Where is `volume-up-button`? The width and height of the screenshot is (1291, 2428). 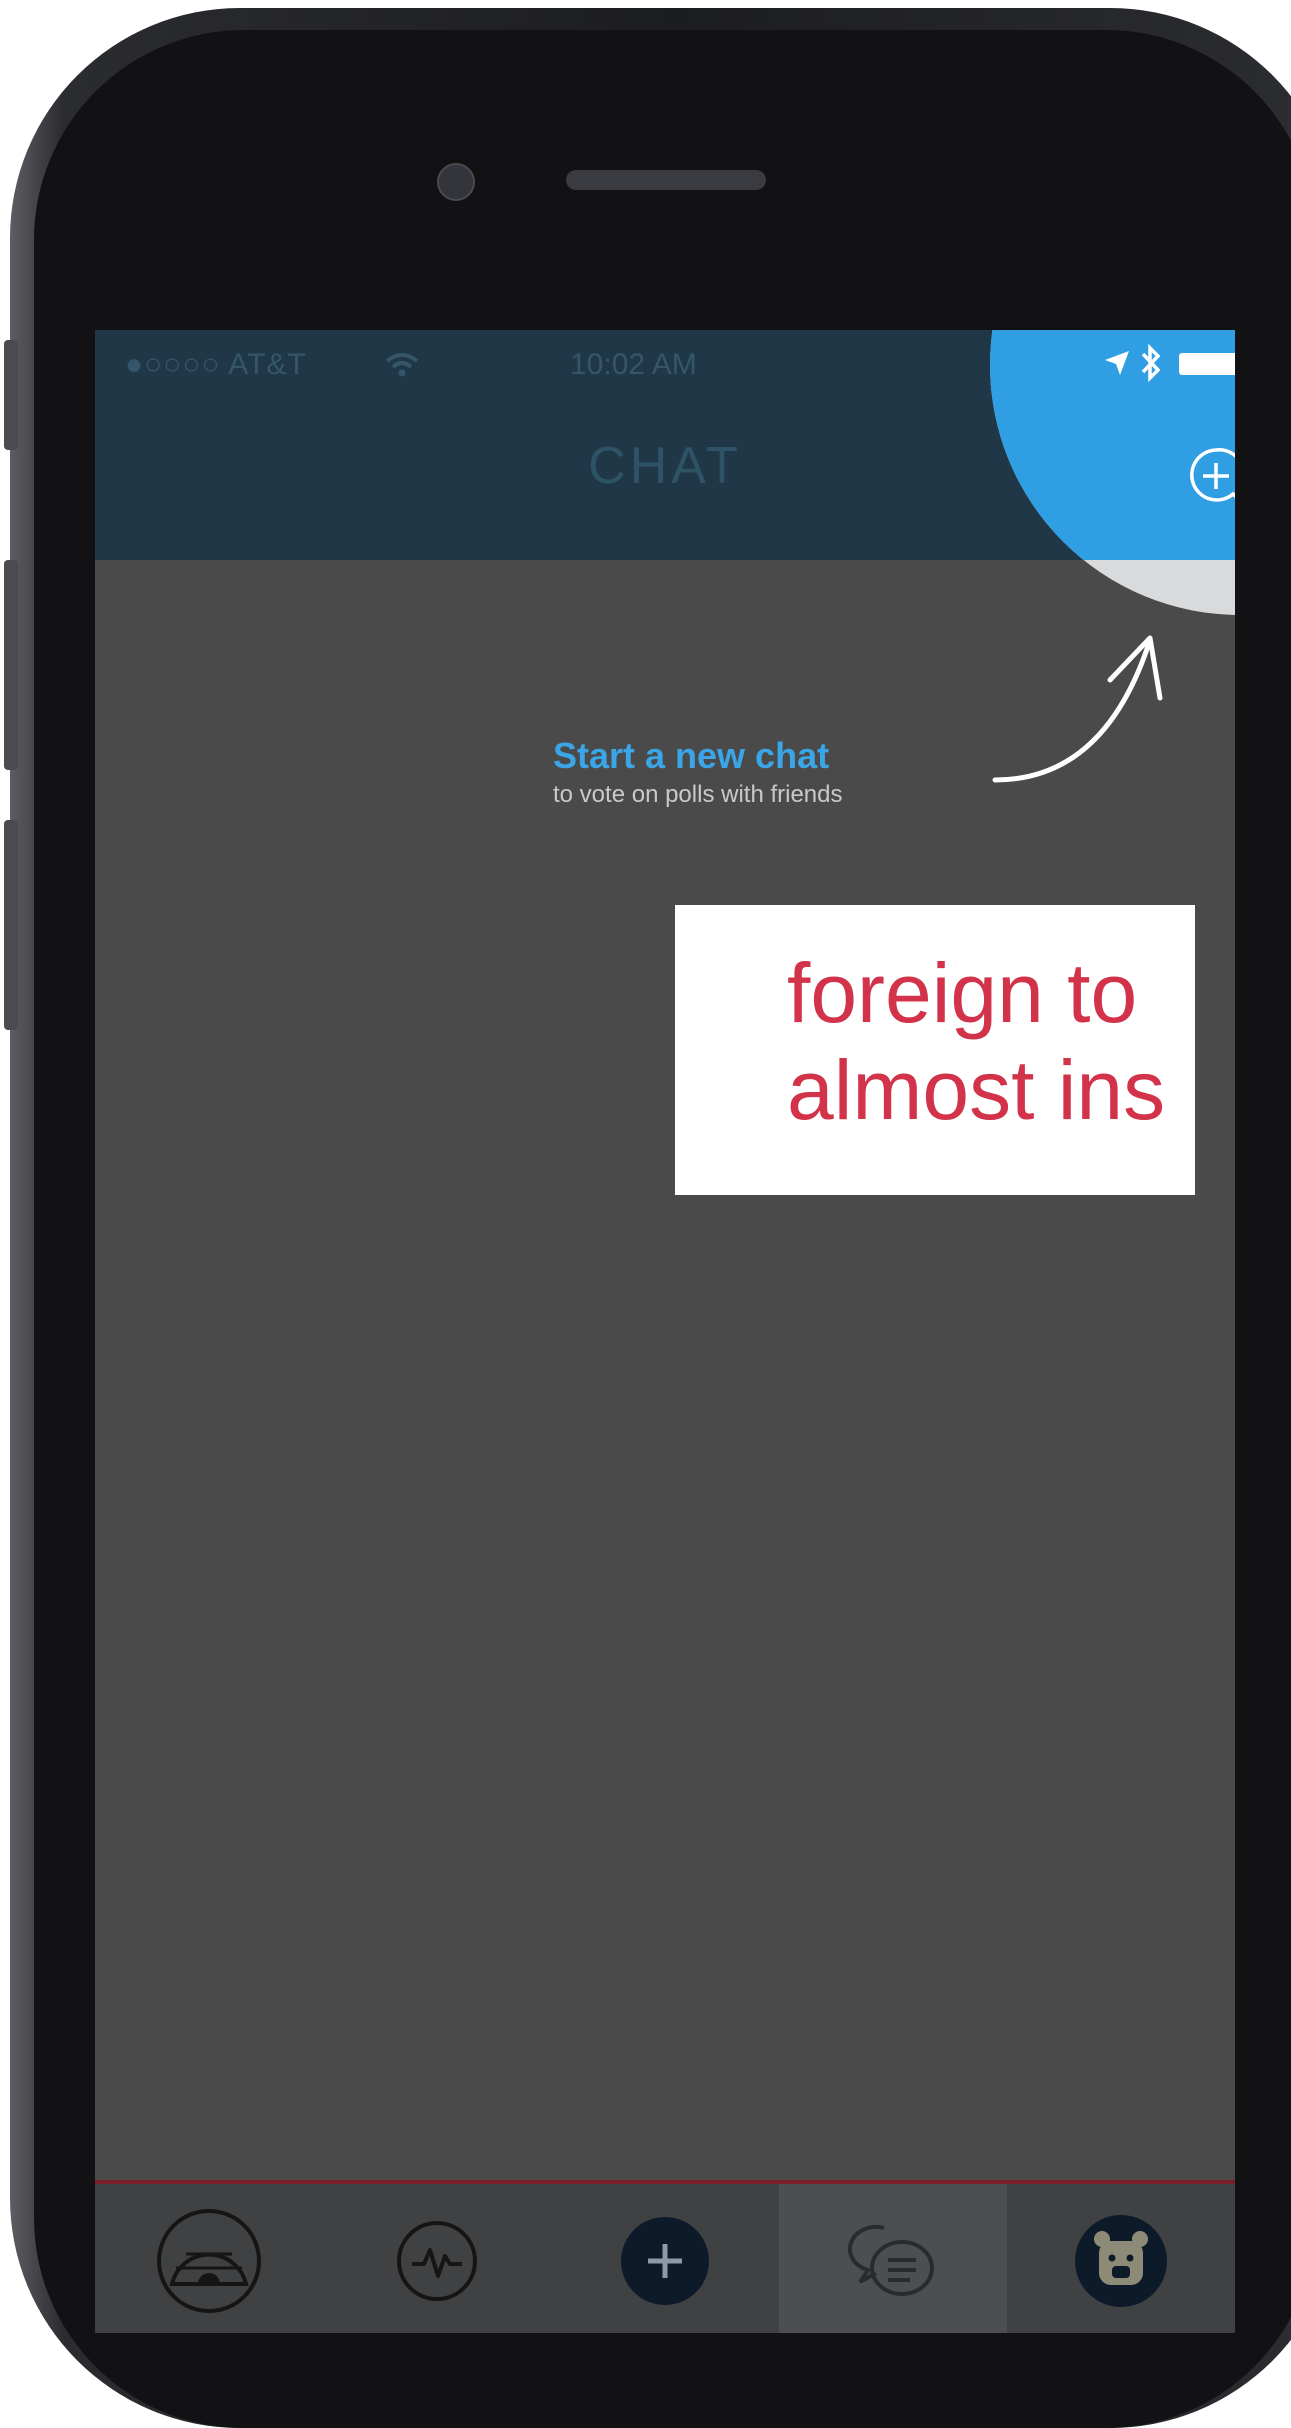
volume-up-button is located at coordinates (11, 665).